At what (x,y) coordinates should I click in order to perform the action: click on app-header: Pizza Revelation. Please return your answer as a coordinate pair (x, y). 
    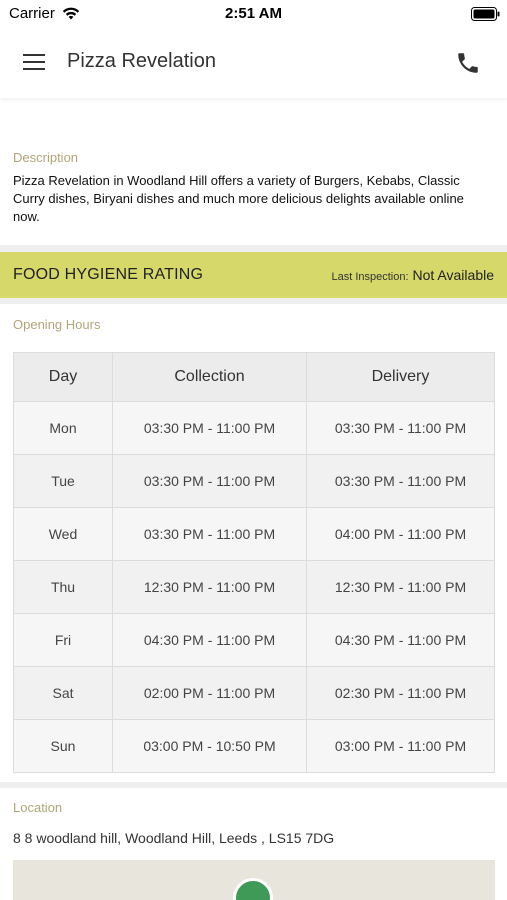
    Looking at the image, I should click on (253, 63).